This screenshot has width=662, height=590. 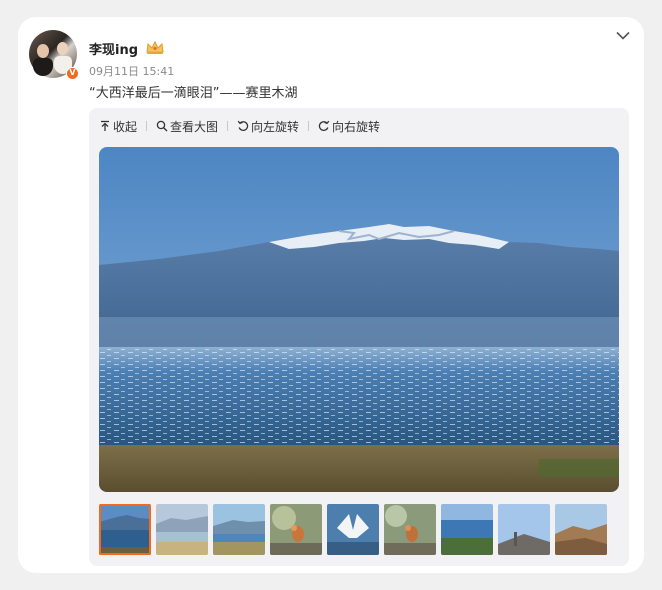 I want to click on rotate-right-button: 向右旋转, so click(x=349, y=126).